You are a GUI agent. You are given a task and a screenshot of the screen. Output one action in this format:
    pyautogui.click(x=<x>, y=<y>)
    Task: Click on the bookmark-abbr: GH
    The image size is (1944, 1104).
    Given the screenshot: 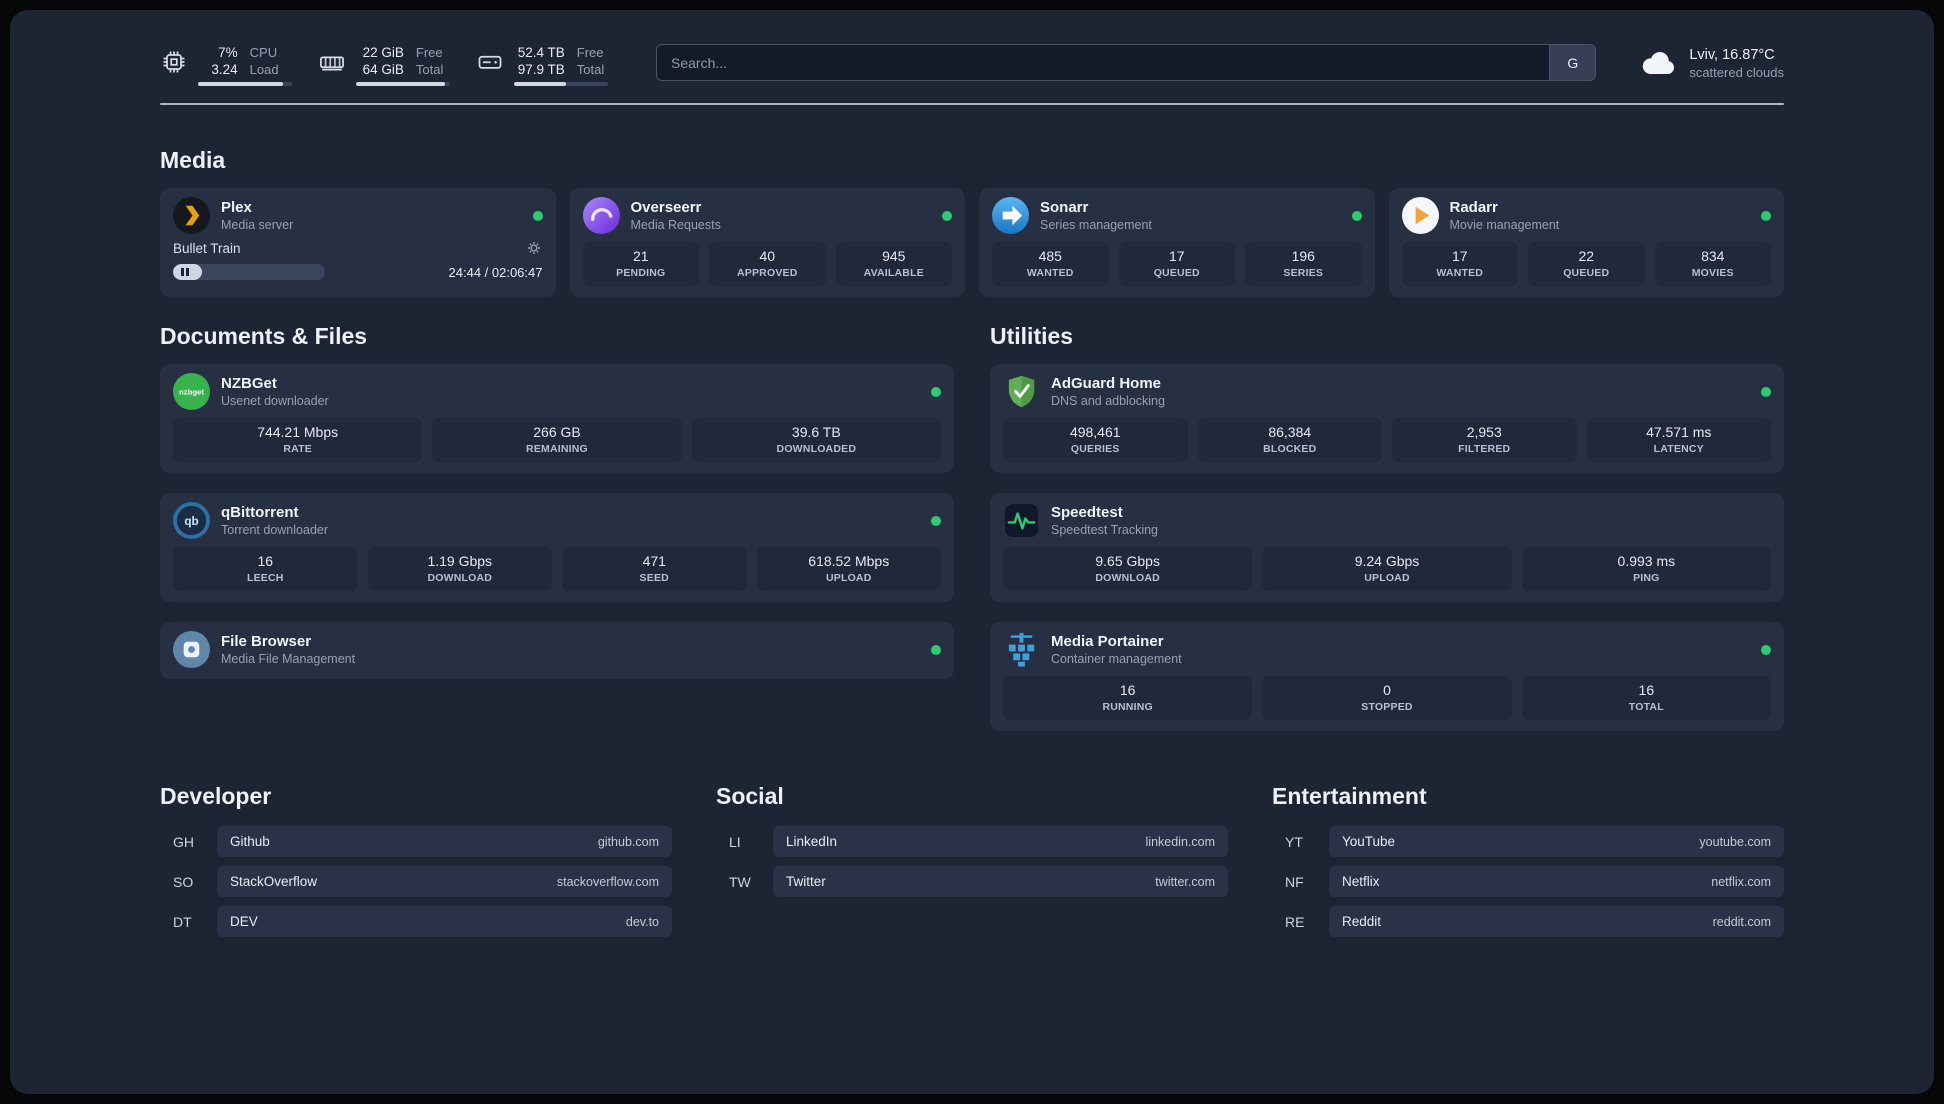 What is the action you would take?
    pyautogui.click(x=183, y=841)
    